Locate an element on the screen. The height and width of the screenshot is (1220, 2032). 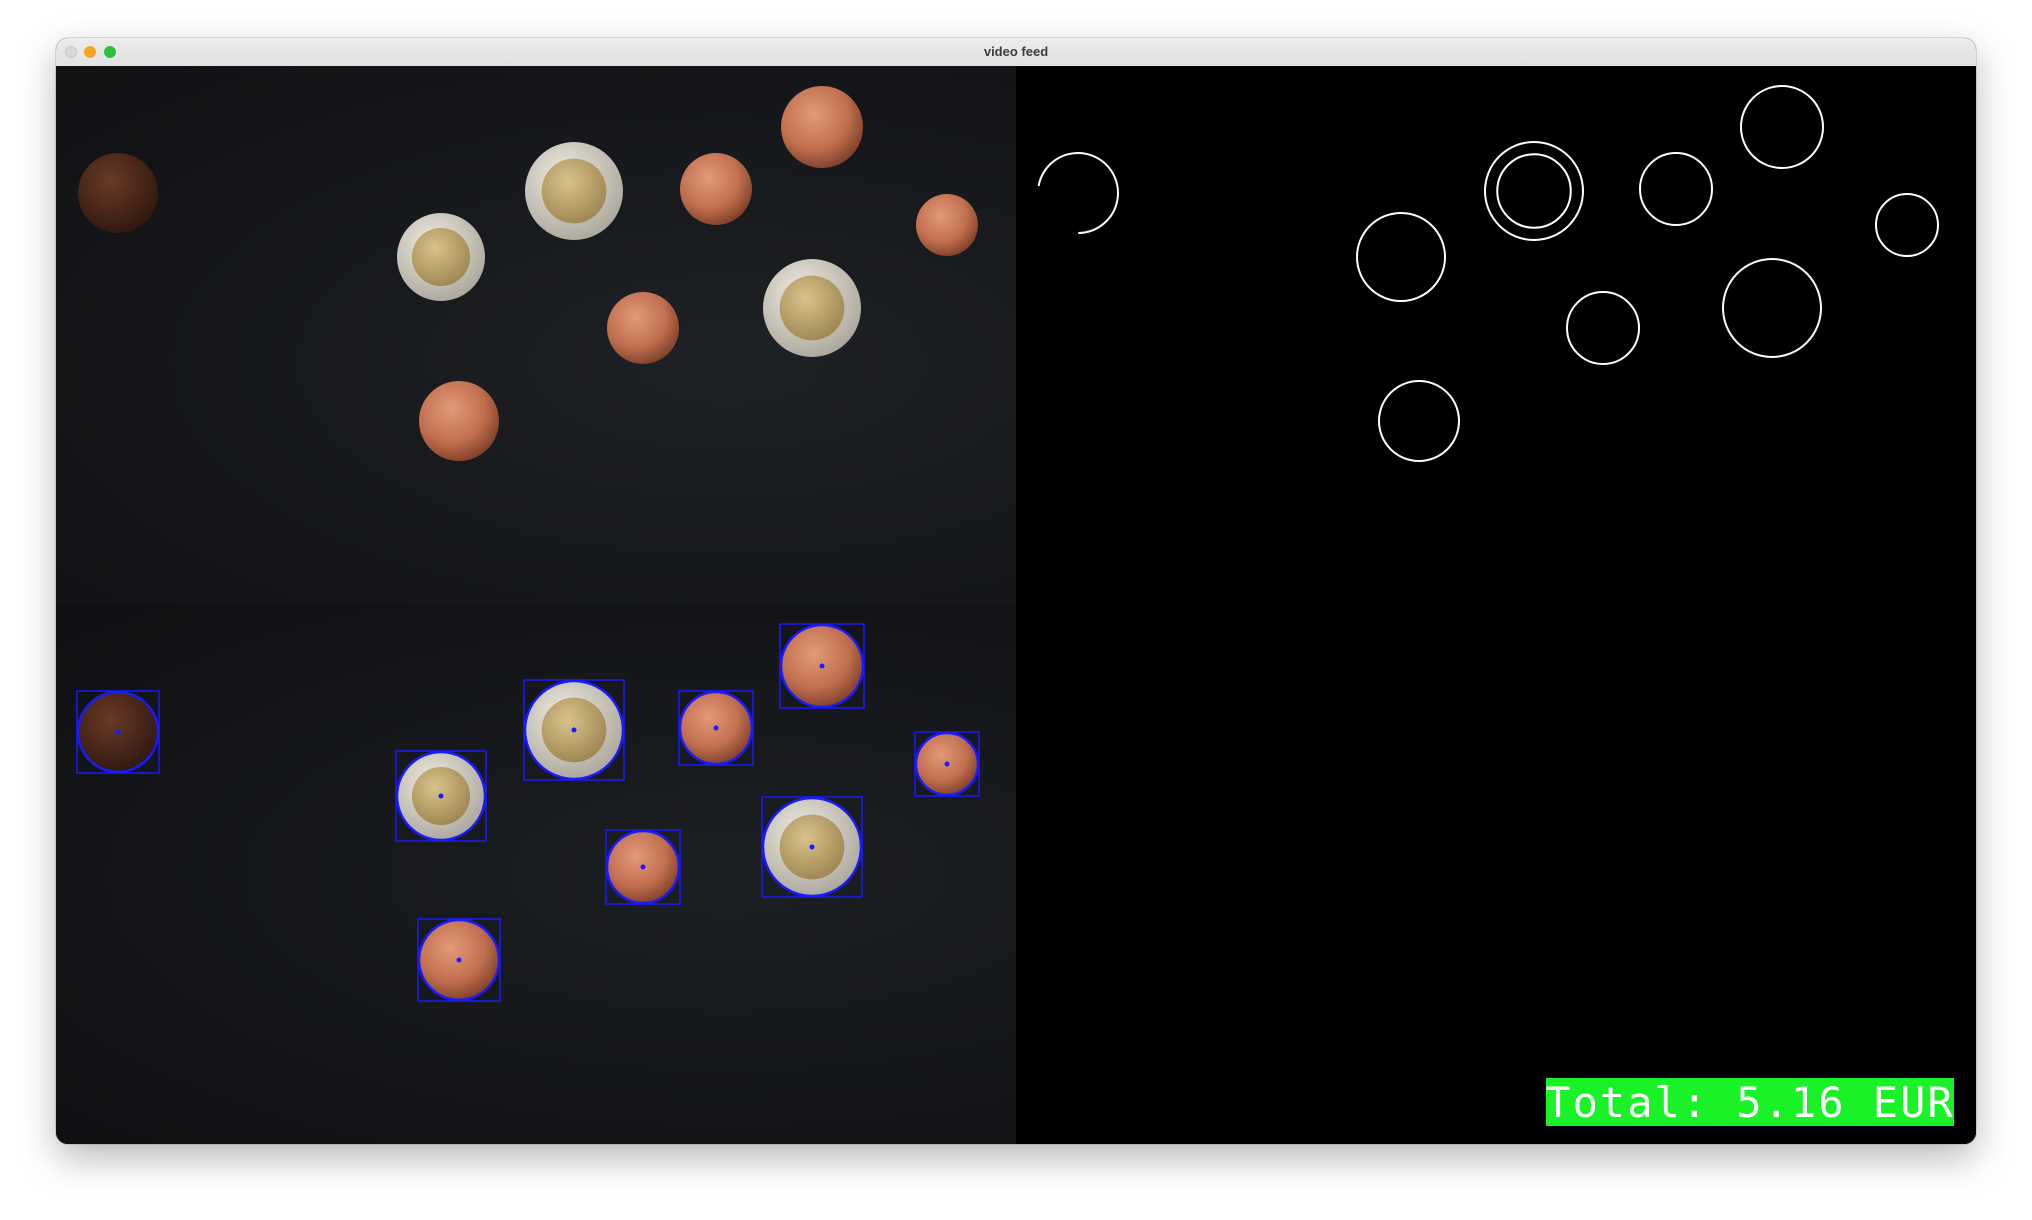
total-amount-label: Total: 5.16 EUR is located at coordinates (1750, 1102).